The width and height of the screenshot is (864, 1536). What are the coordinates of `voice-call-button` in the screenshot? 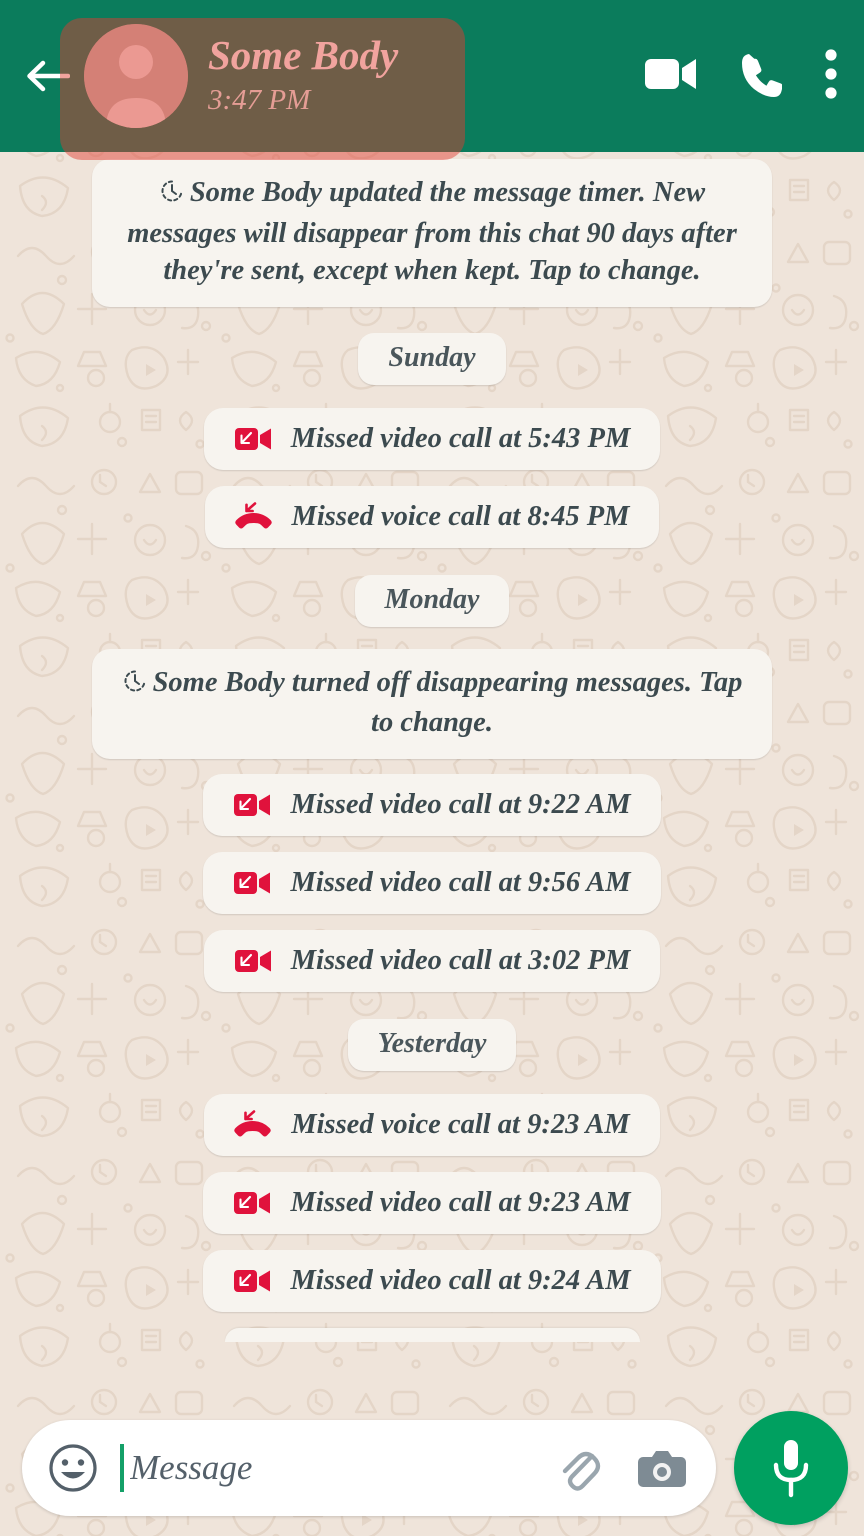 It's located at (761, 74).